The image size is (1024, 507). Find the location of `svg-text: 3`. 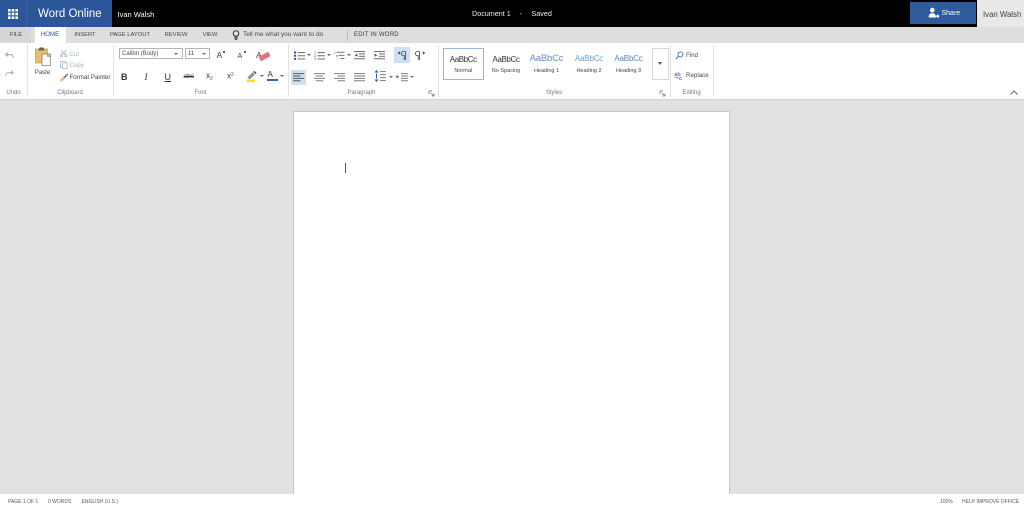

svg-text: 3 is located at coordinates (315, 58).